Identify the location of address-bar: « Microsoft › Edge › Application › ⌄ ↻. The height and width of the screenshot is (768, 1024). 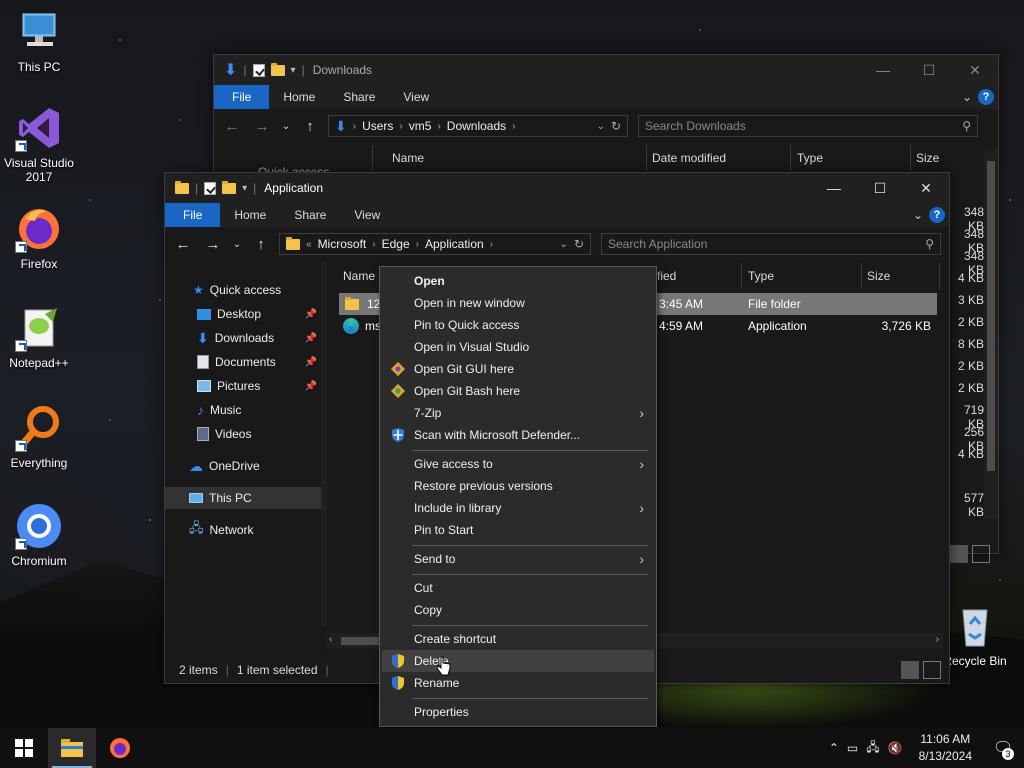
(435, 244).